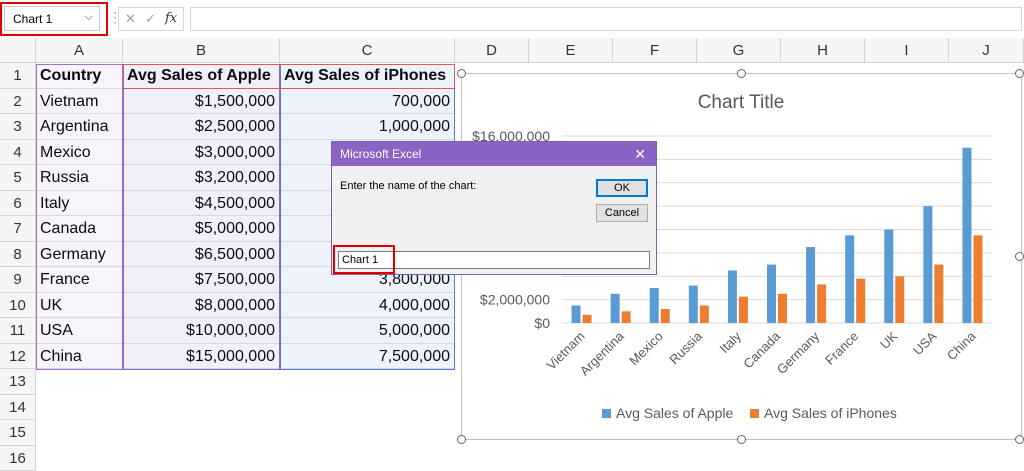 The height and width of the screenshot is (471, 1024). What do you see at coordinates (130, 19) in the screenshot?
I see `cancel-x-icon: ✕` at bounding box center [130, 19].